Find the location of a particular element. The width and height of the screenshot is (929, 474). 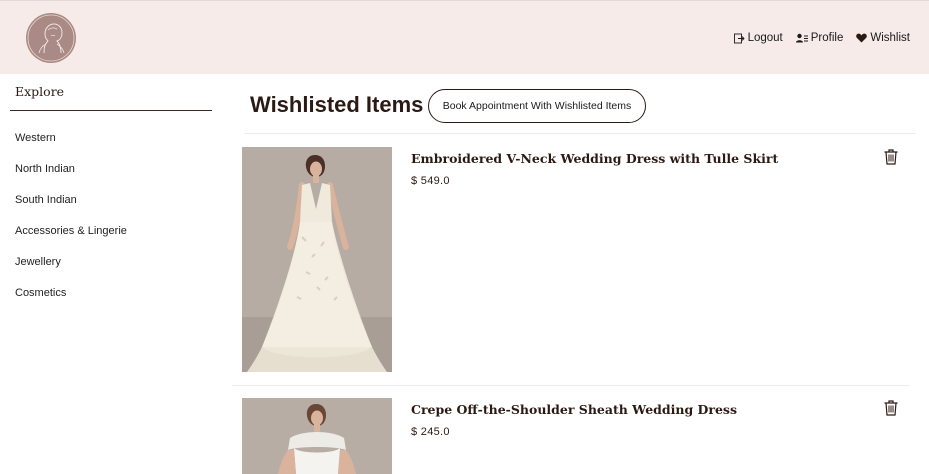

item-divider is located at coordinates (570, 385).